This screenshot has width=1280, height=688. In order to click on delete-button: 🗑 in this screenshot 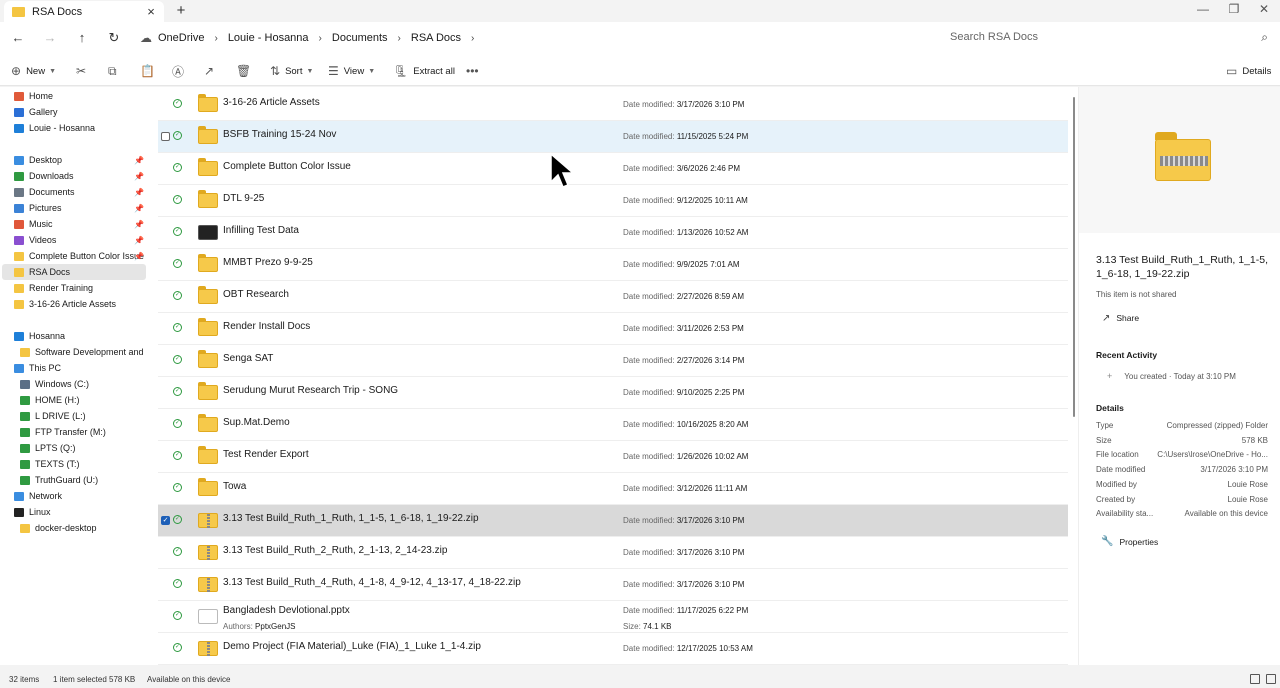, I will do `click(246, 71)`.